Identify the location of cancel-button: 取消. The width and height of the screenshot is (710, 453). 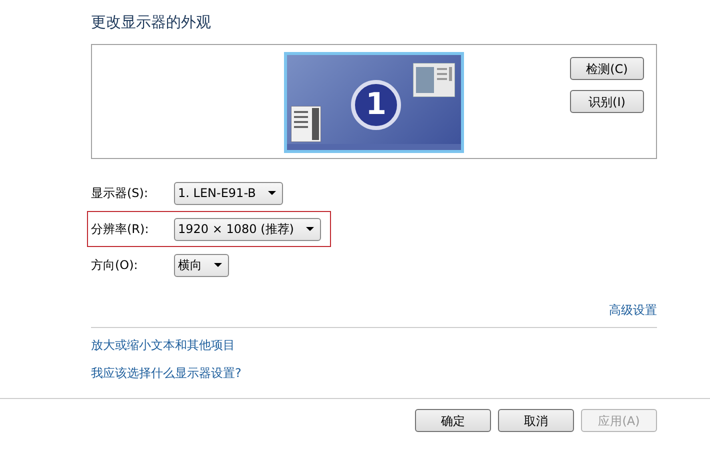
(536, 420).